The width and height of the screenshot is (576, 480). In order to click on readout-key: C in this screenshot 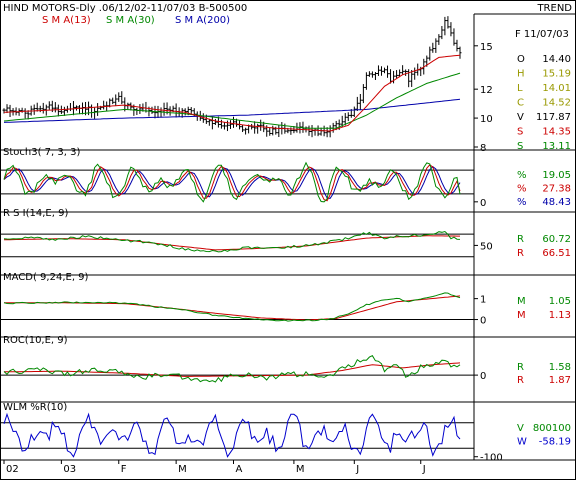, I will do `click(520, 103)`.